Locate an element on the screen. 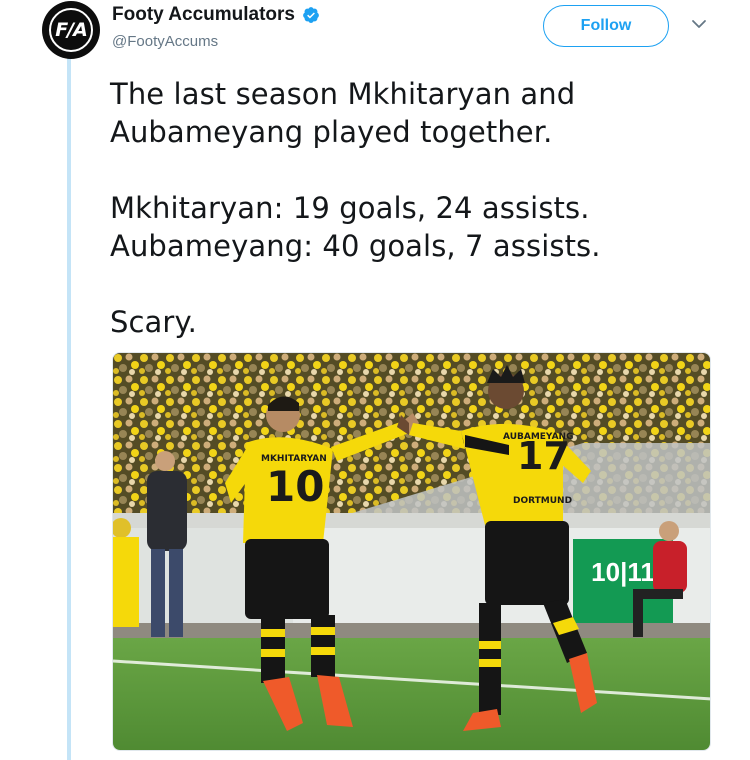  display-name: Footy Accumulators is located at coordinates (203, 15).